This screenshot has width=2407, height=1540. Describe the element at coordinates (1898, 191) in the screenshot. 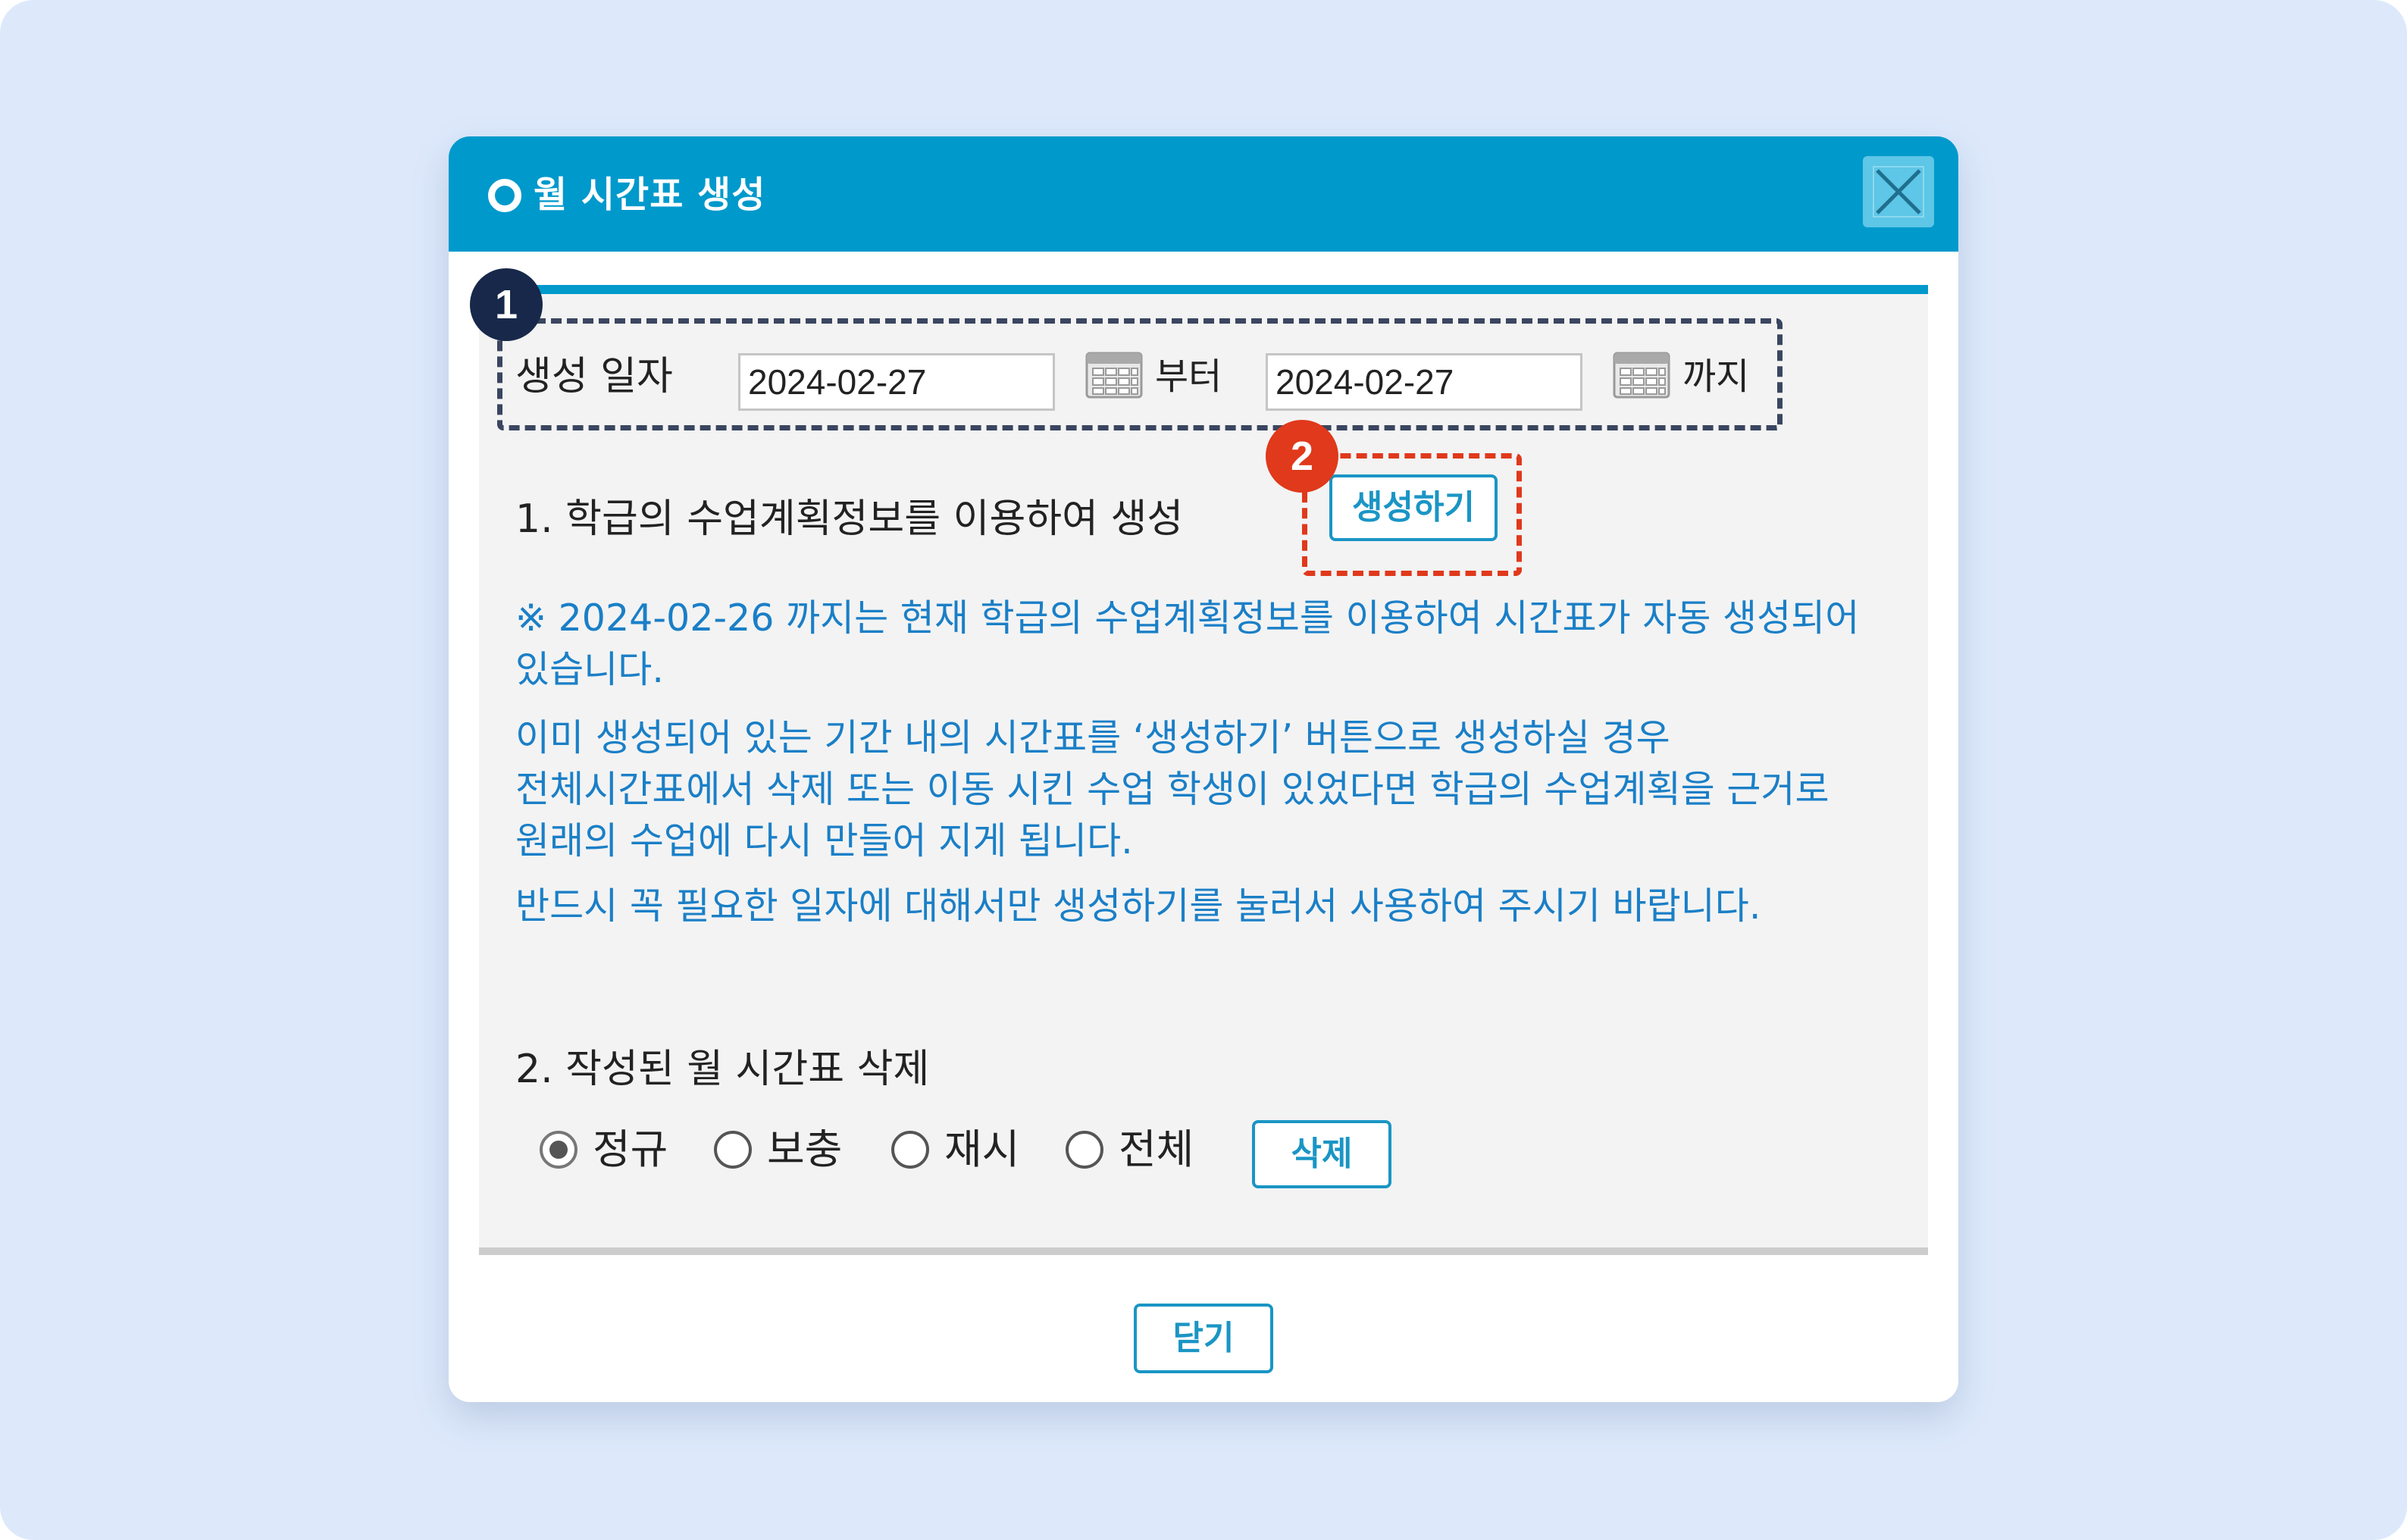

I see `close-icon` at that location.